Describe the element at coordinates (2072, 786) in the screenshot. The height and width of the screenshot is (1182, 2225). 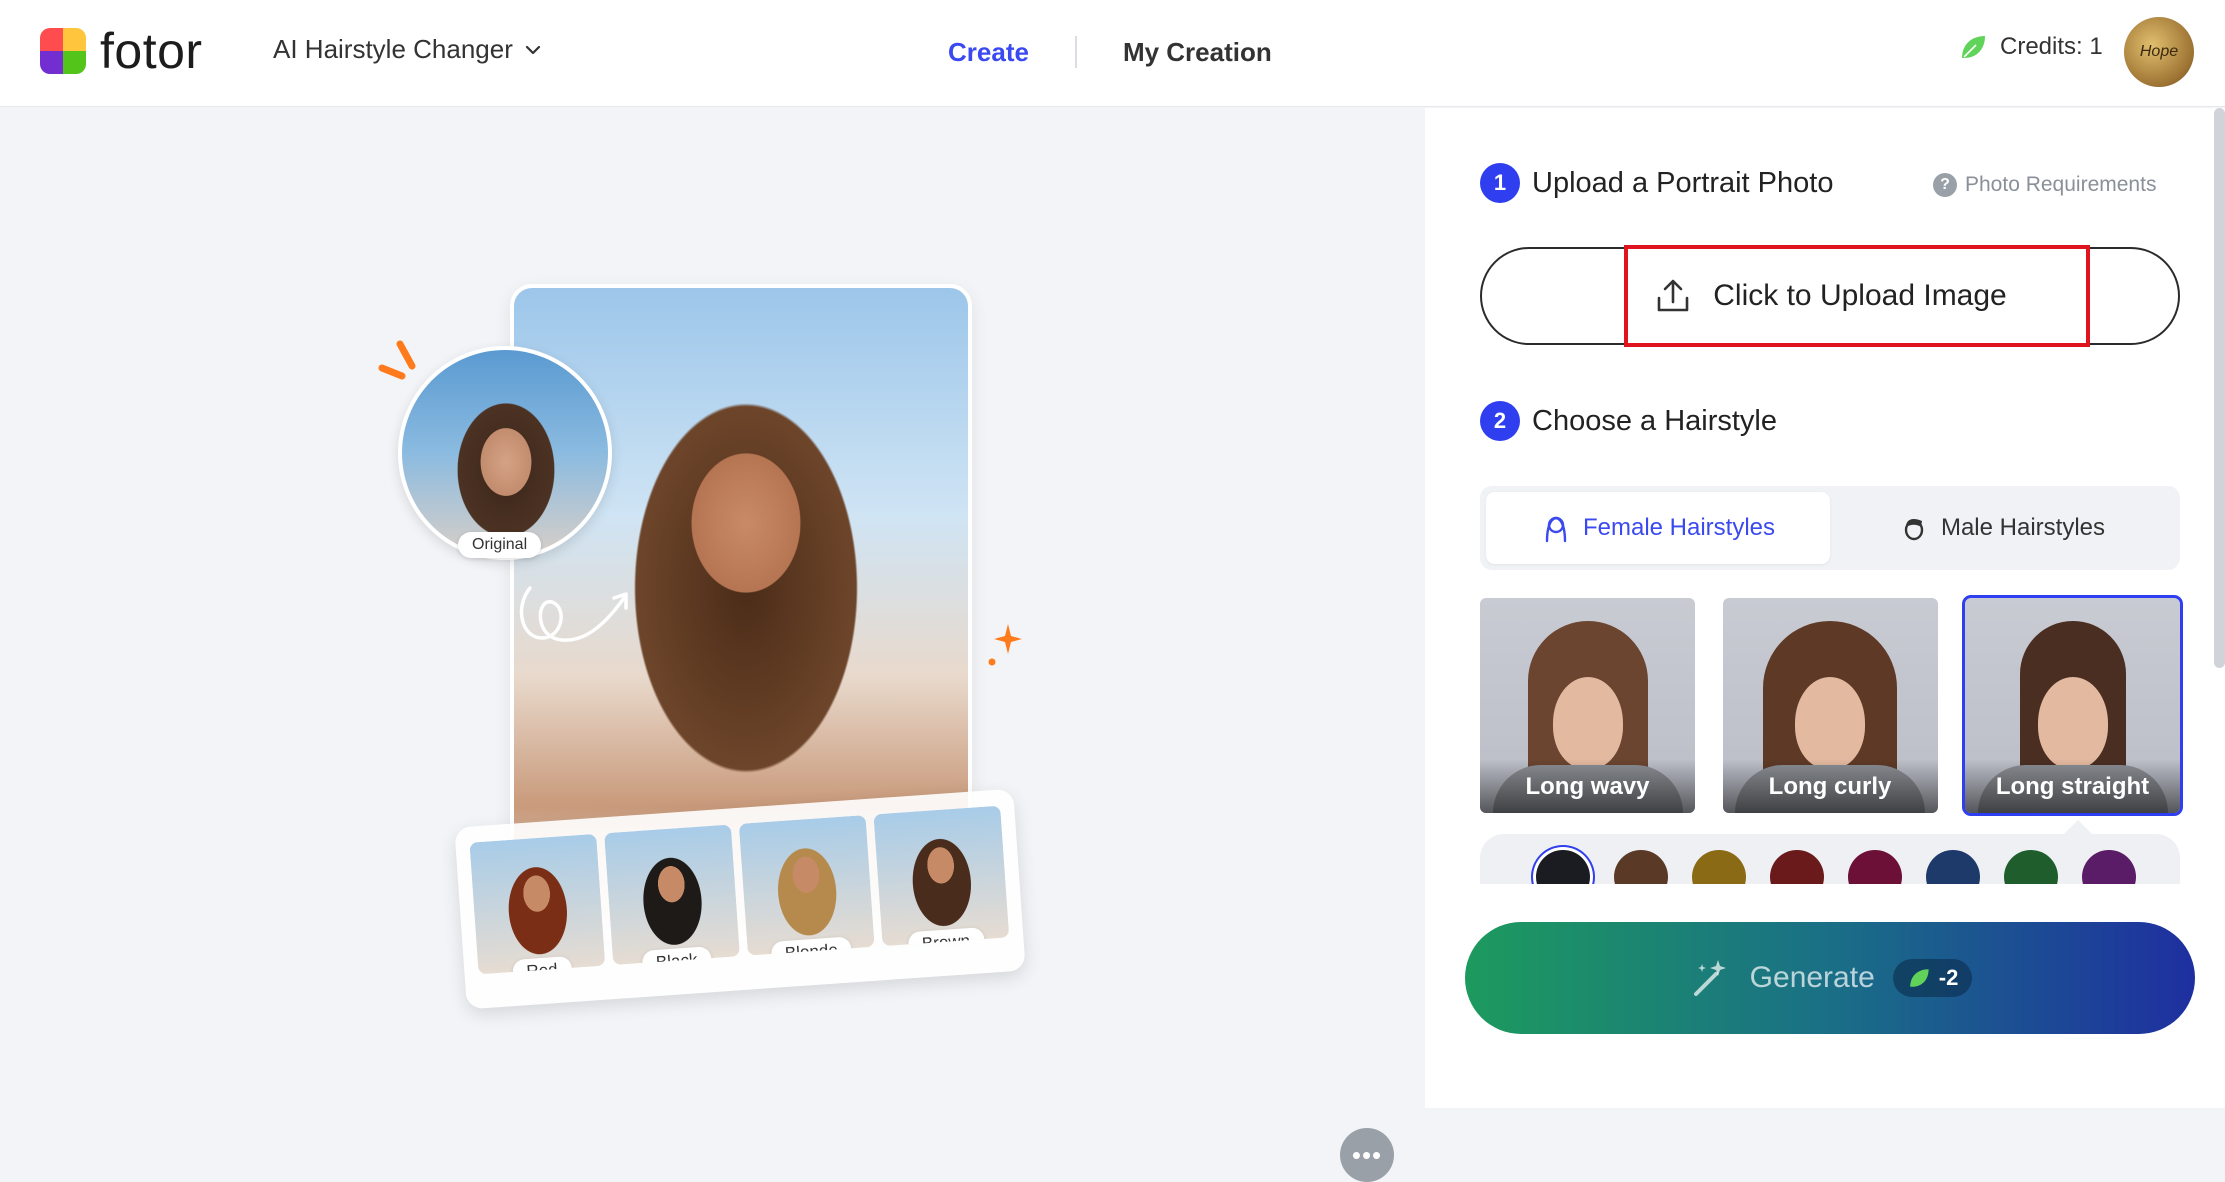
I see `hairstyle-label: Long straight` at that location.